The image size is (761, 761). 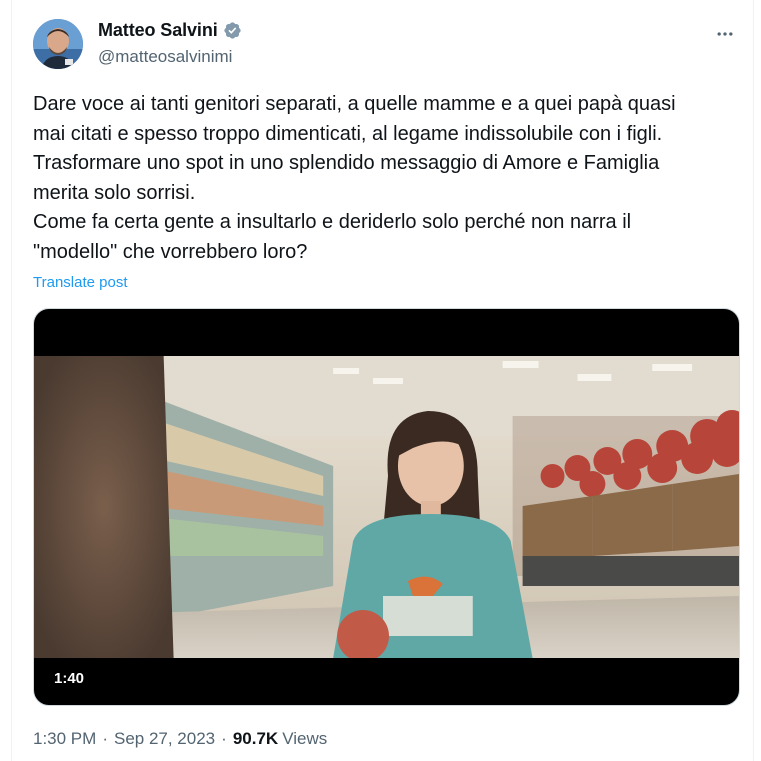 I want to click on author-name: Matteo Salvini, so click(x=158, y=30).